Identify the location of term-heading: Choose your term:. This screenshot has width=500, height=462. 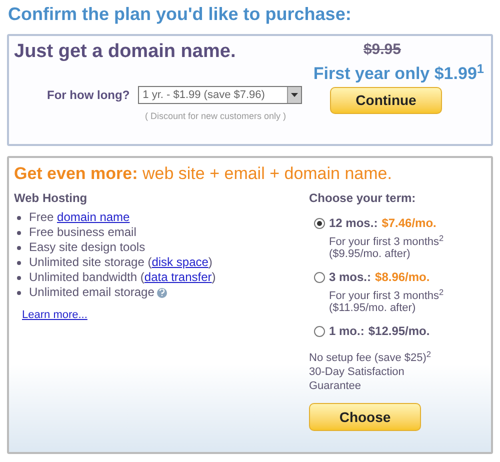
(363, 198).